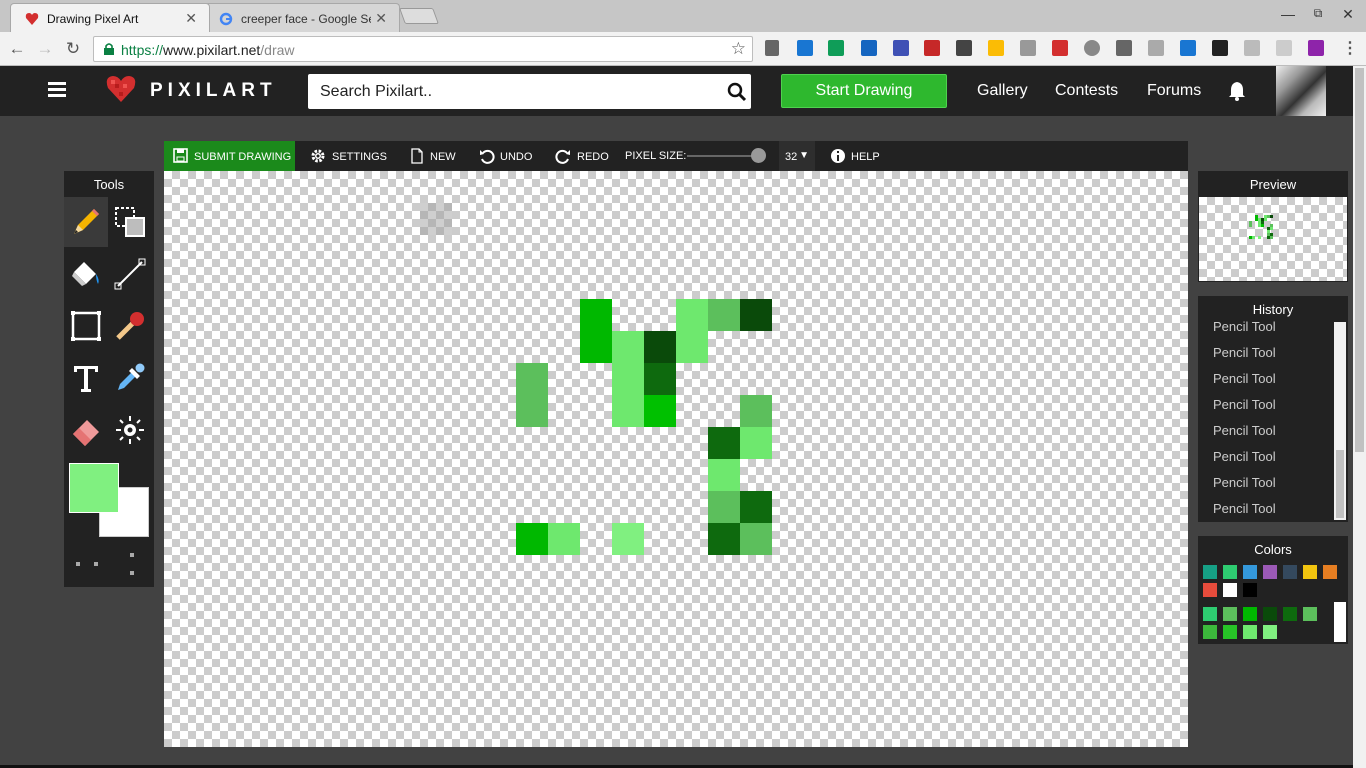 This screenshot has height=768, width=1366. What do you see at coordinates (45, 49) in the screenshot?
I see `forward-arrow-icon: →` at bounding box center [45, 49].